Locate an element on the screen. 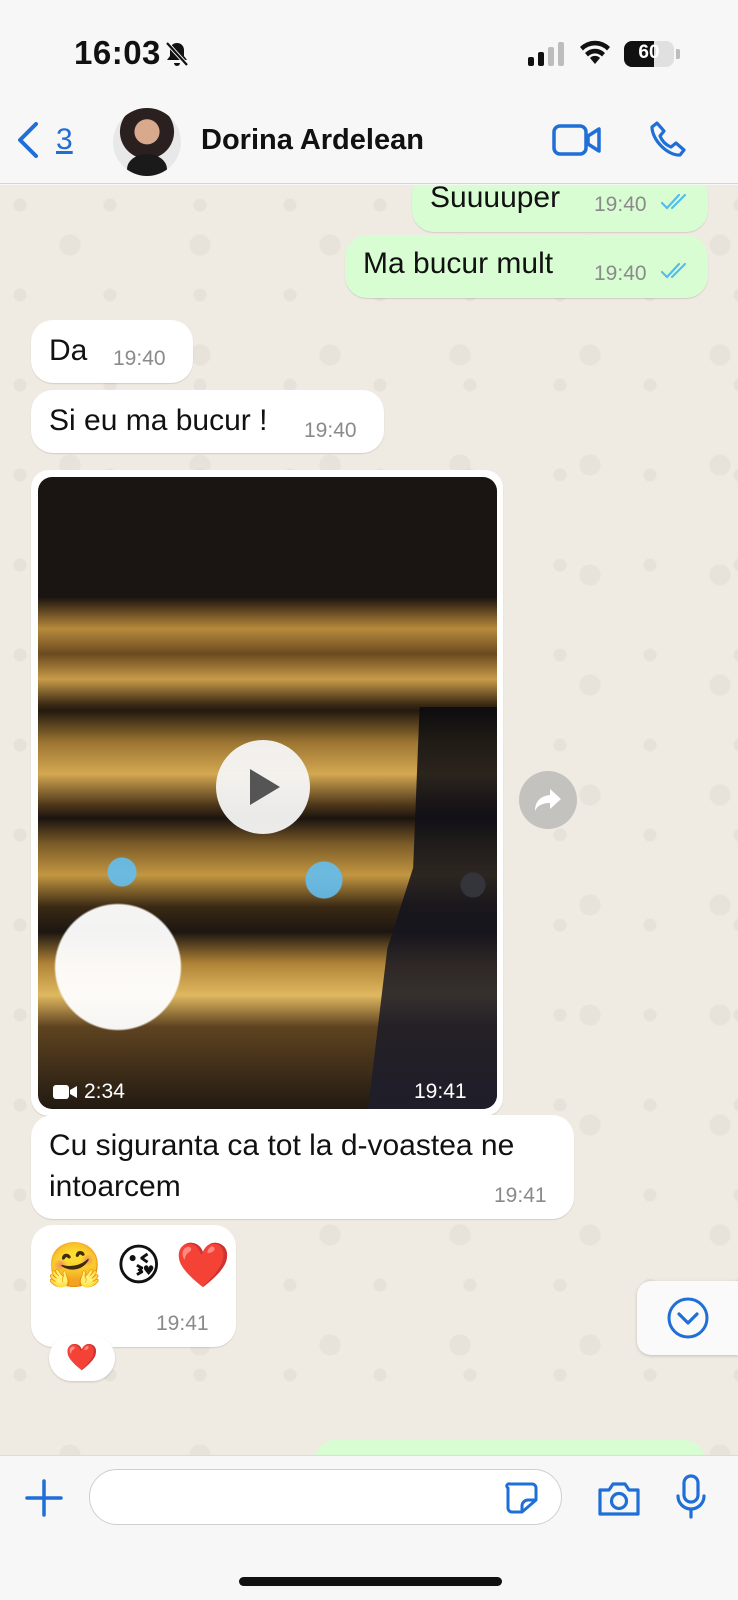  reaction-emoji: ❤️ is located at coordinates (82, 1358).